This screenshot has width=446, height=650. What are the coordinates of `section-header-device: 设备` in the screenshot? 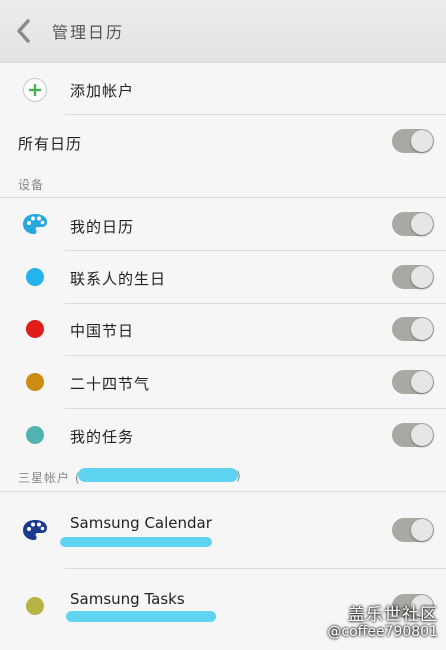 It's located at (31, 185).